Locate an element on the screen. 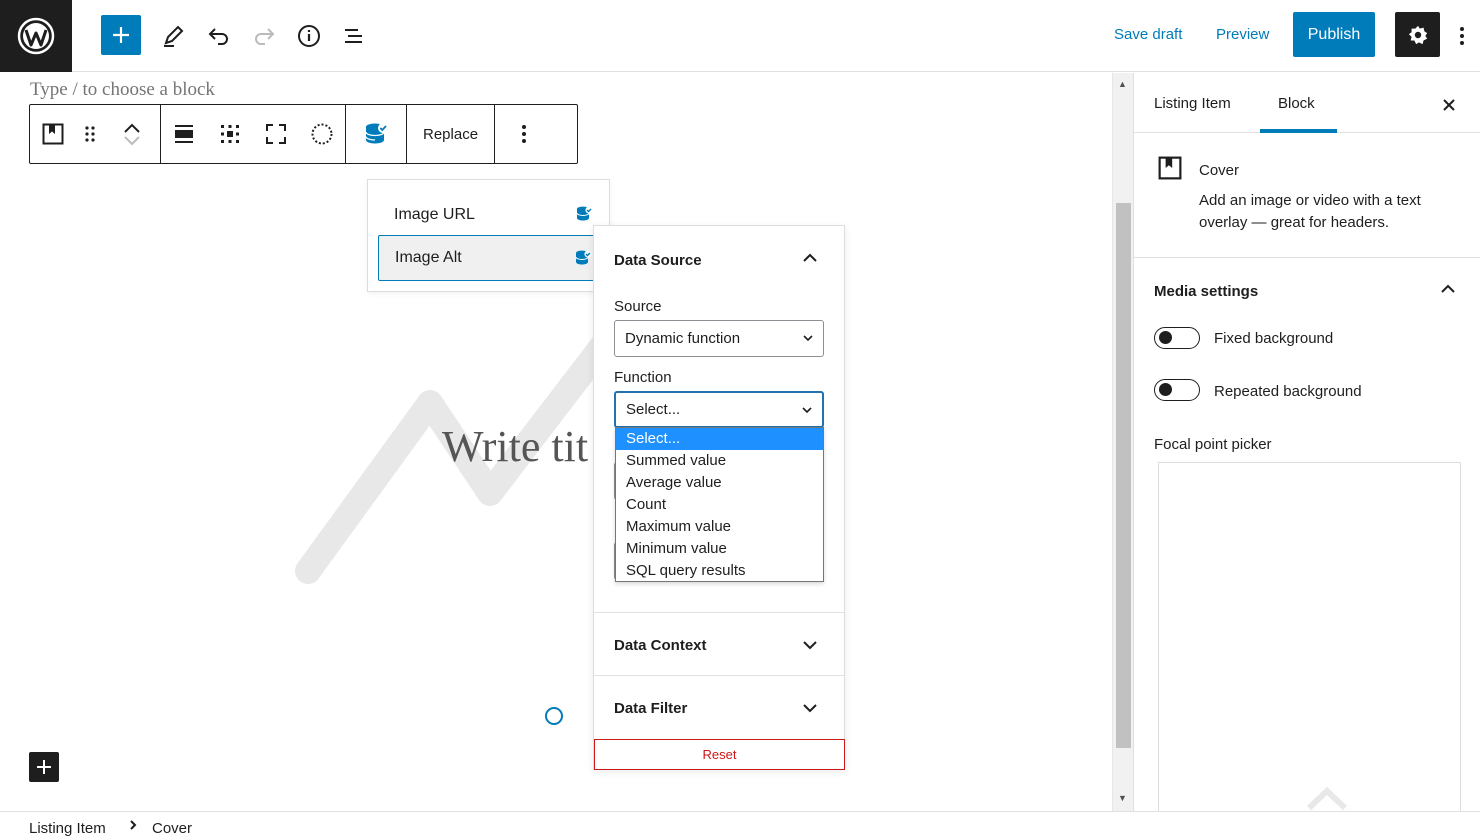  focal-point-picker is located at coordinates (1309, 636).